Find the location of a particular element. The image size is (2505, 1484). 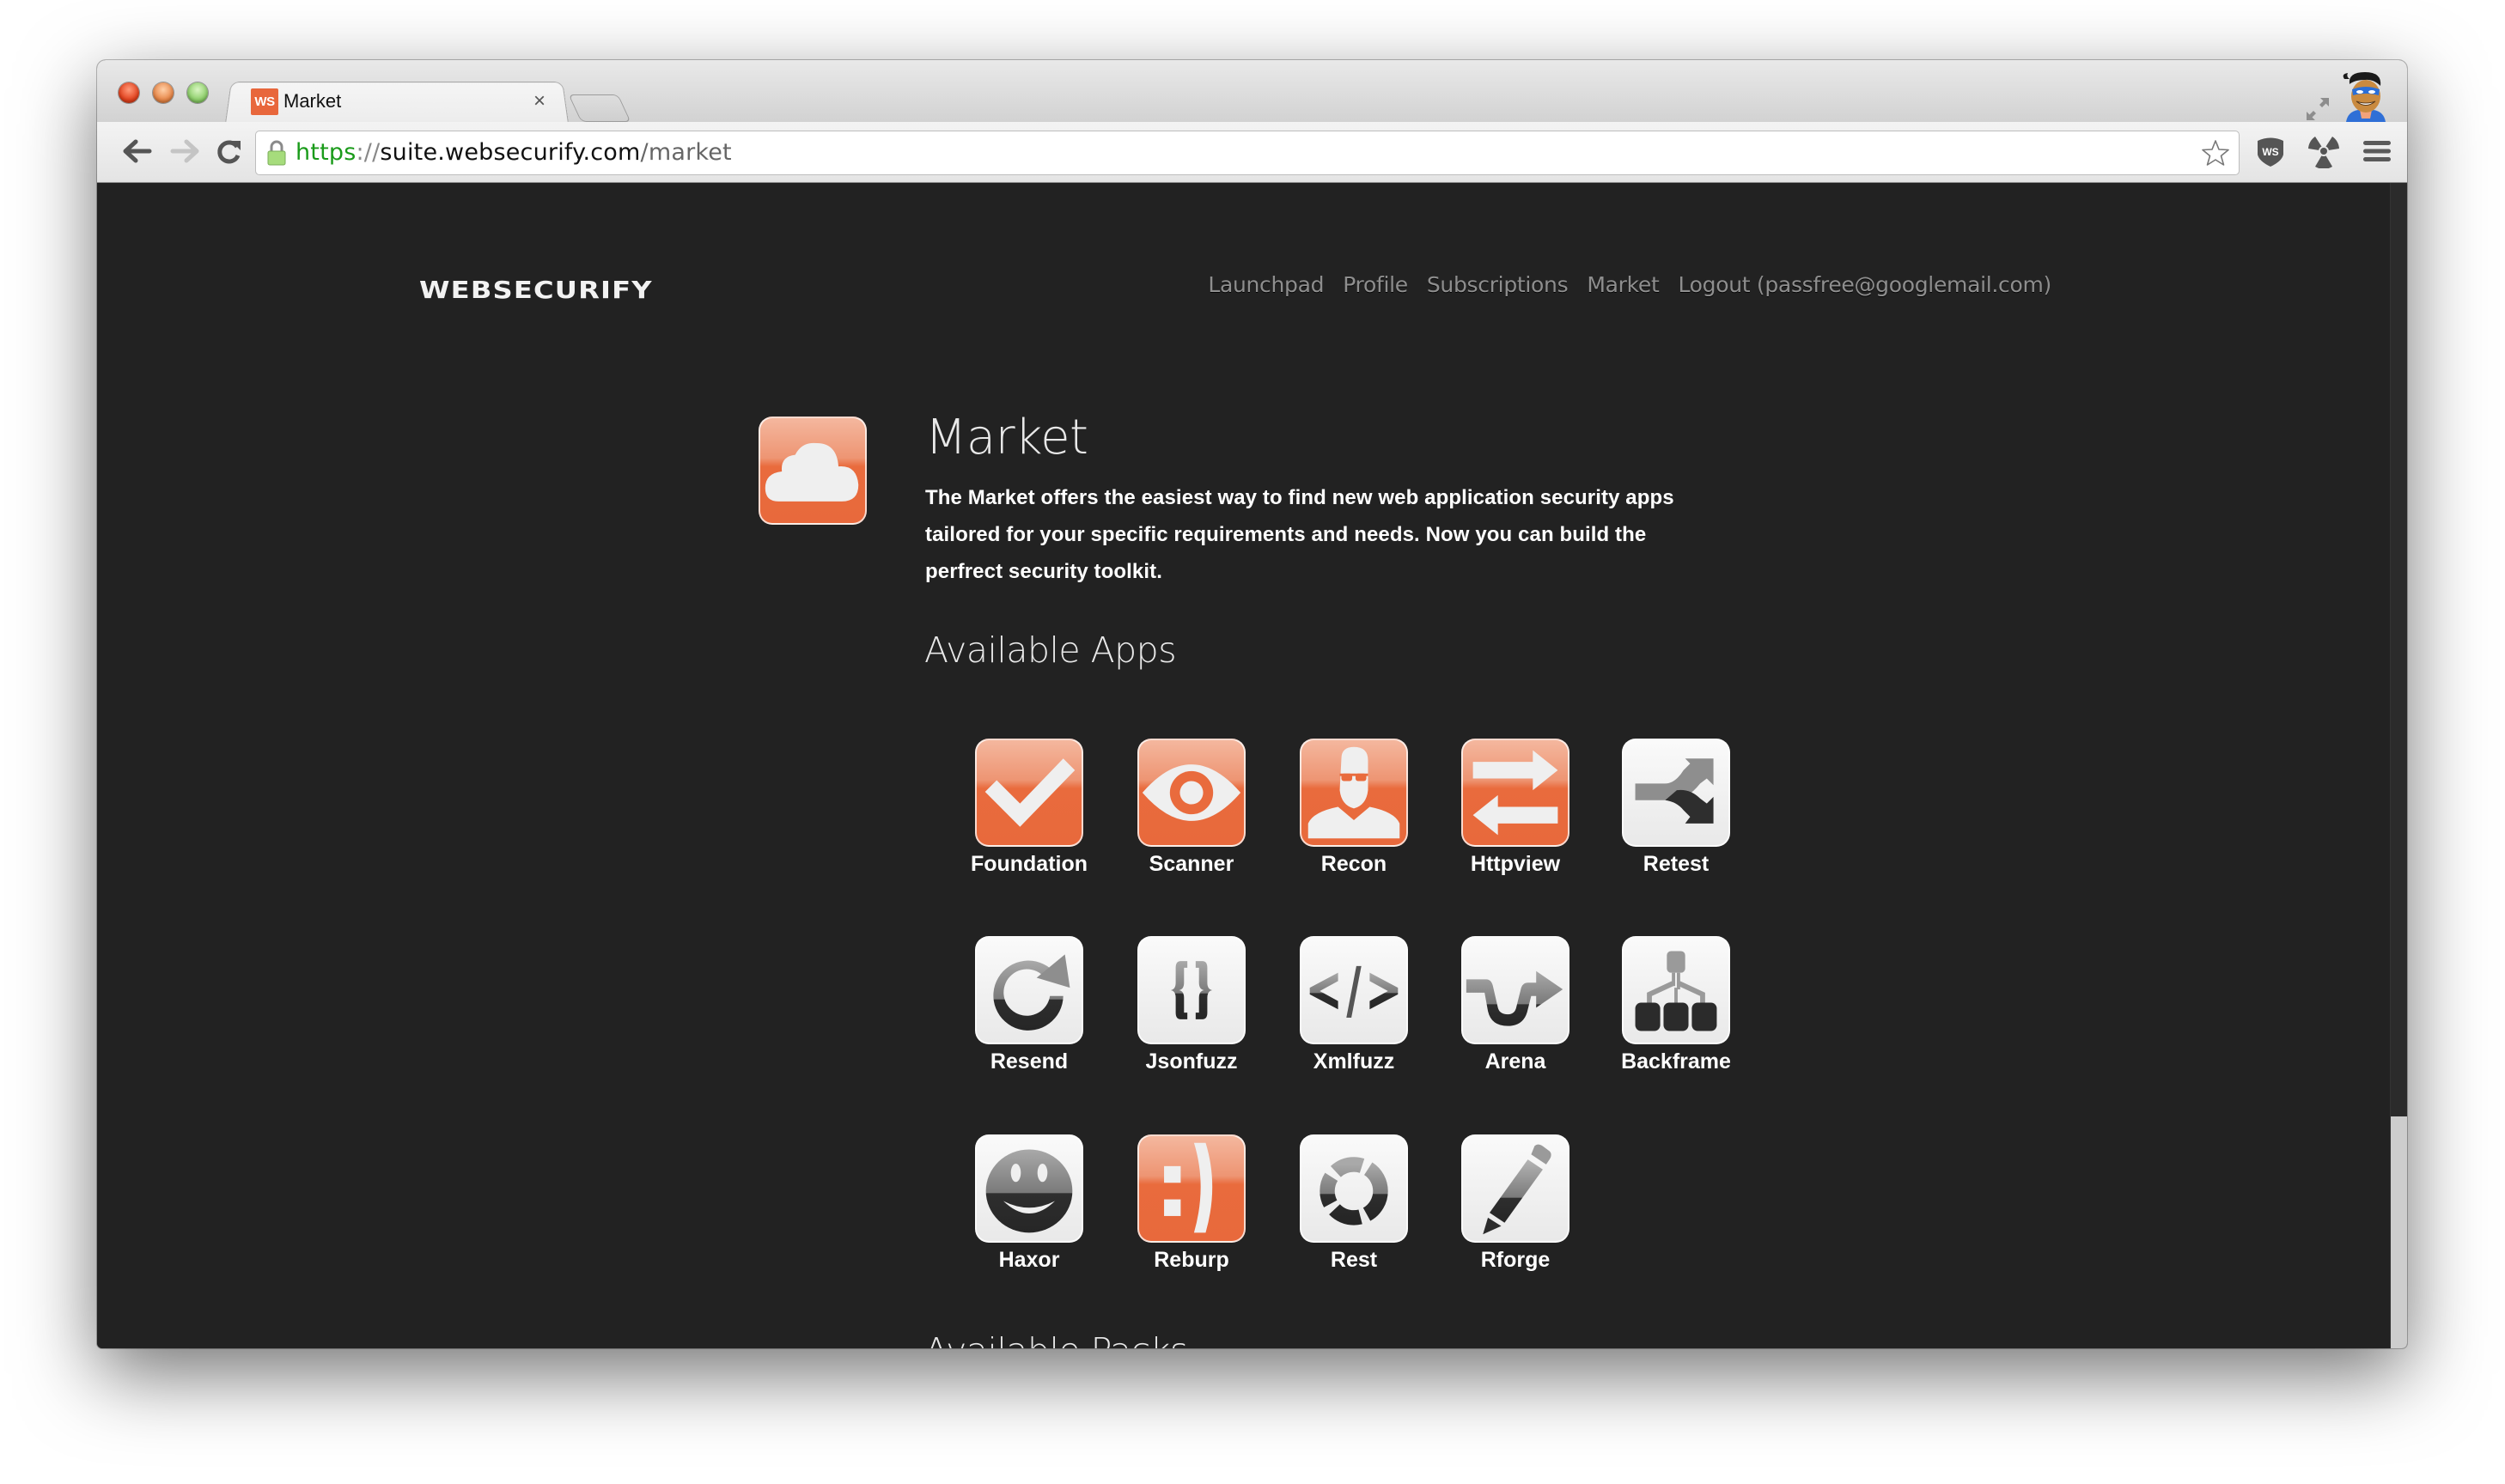

browser-toolbar: https://suite.websecurify.com/market WS is located at coordinates (1252, 153).